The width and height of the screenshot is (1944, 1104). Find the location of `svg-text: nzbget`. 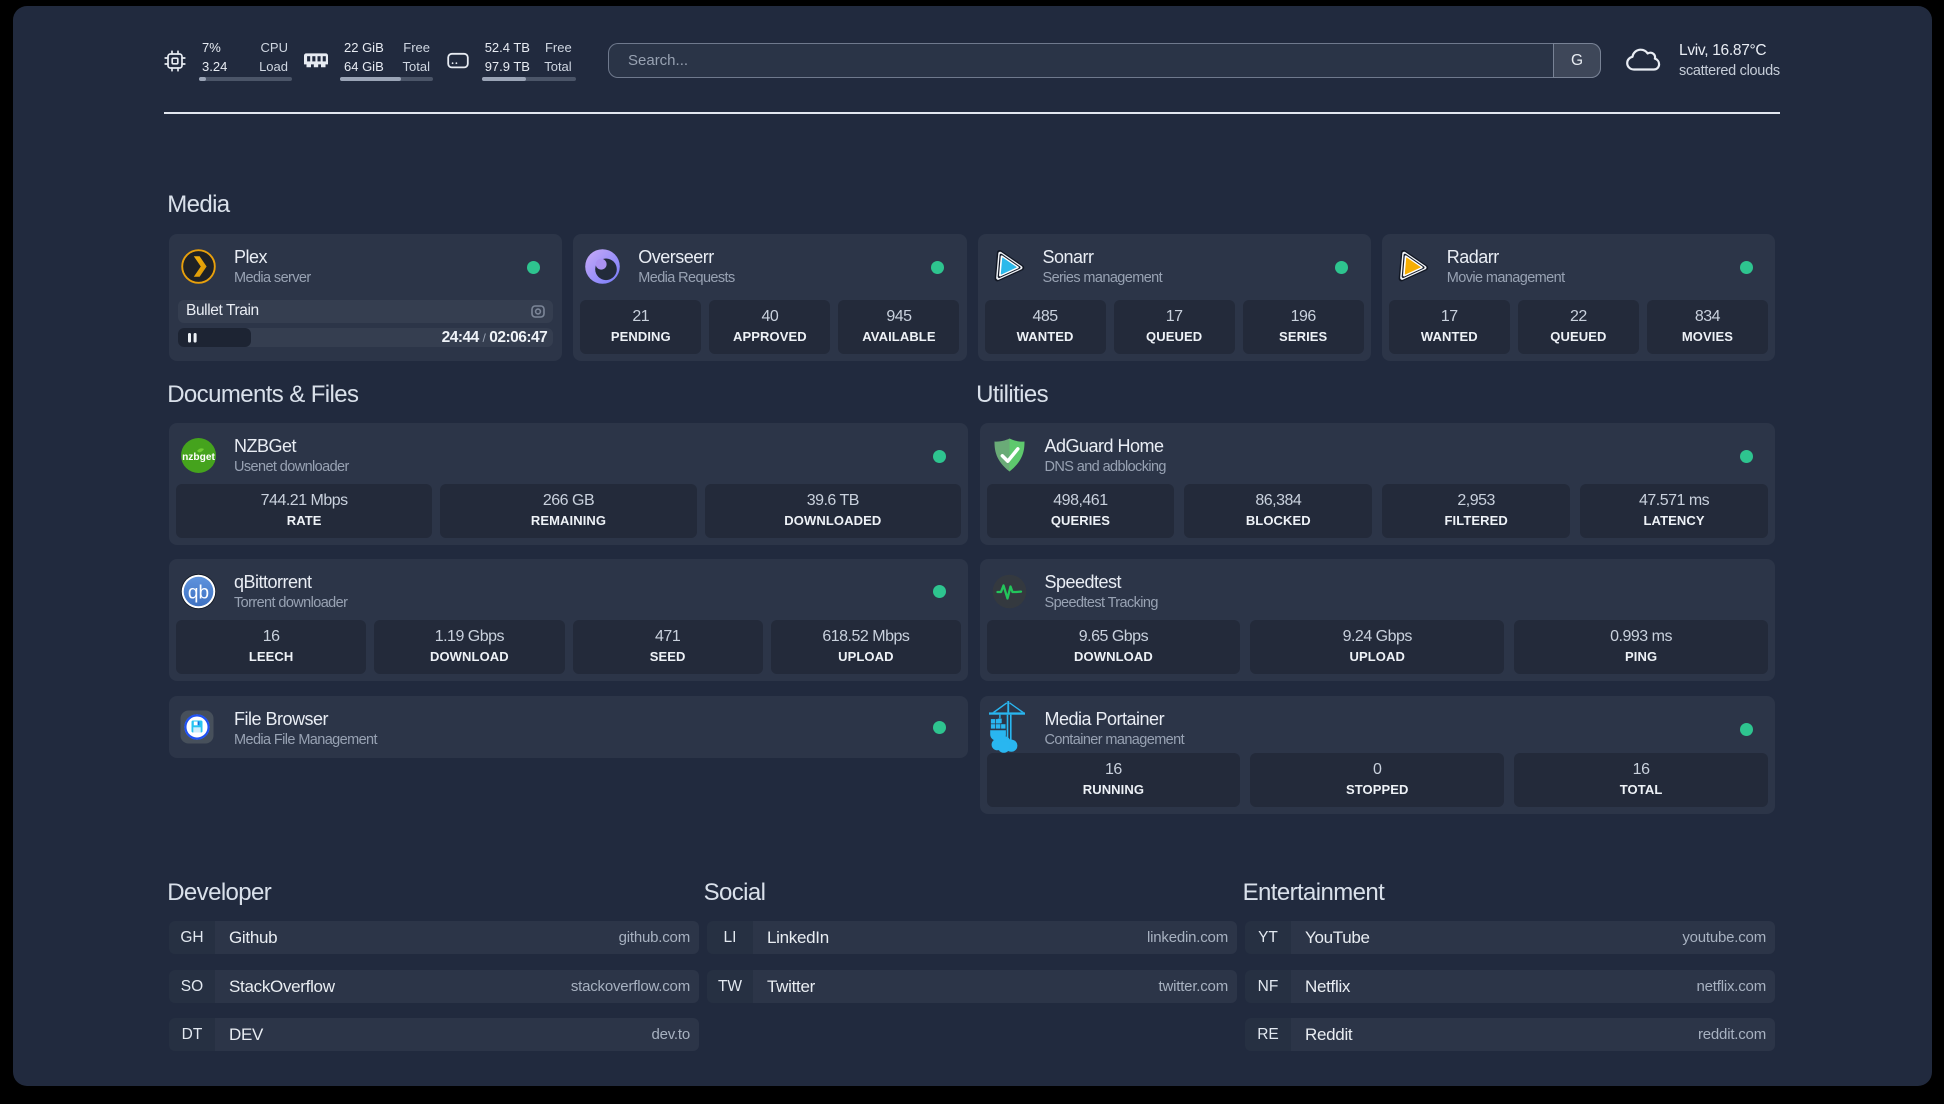

svg-text: nzbget is located at coordinates (198, 457).